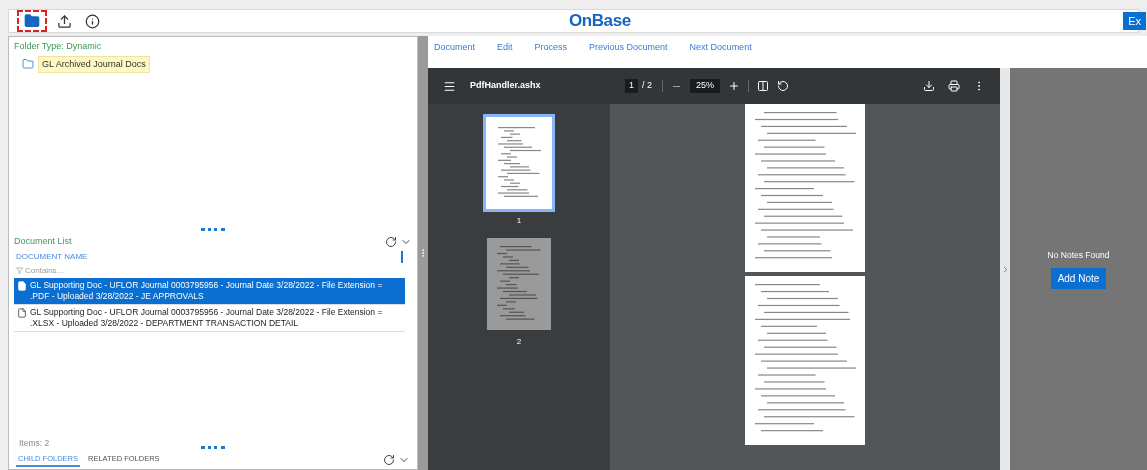 Image resolution: width=1147 pixels, height=470 pixels. What do you see at coordinates (631, 86) in the screenshot?
I see `page-field: 1` at bounding box center [631, 86].